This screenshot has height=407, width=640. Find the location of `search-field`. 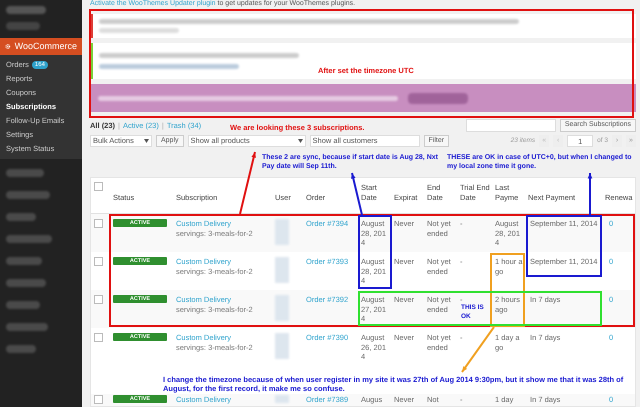

search-field is located at coordinates (511, 125).